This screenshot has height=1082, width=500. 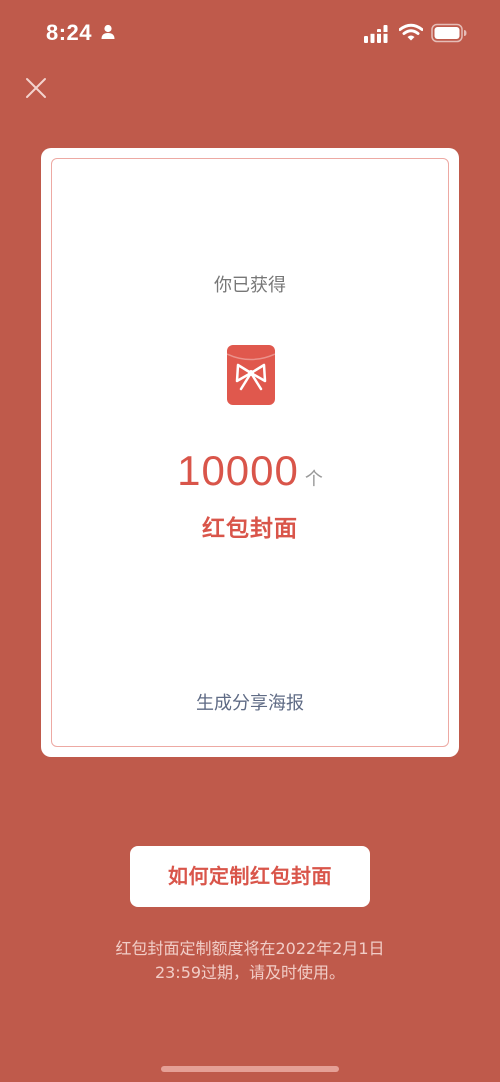 I want to click on obtained-label: 你已获得, so click(x=250, y=285).